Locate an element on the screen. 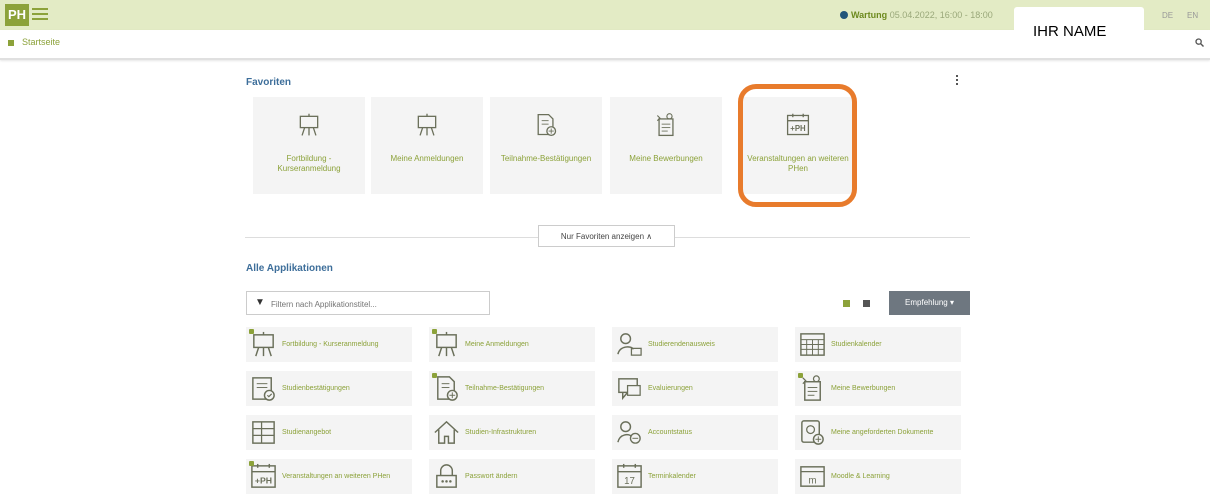 The width and height of the screenshot is (1210, 504). app-label: Studierendenausweis is located at coordinates (681, 344).